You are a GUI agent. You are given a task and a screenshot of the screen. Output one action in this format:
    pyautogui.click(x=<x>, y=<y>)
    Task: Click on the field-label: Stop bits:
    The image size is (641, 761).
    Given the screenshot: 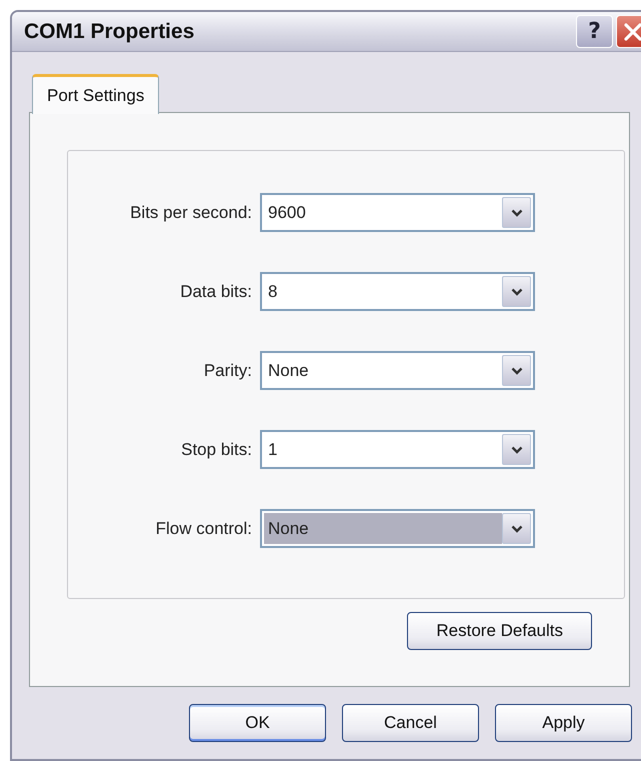 What is the action you would take?
    pyautogui.click(x=216, y=450)
    